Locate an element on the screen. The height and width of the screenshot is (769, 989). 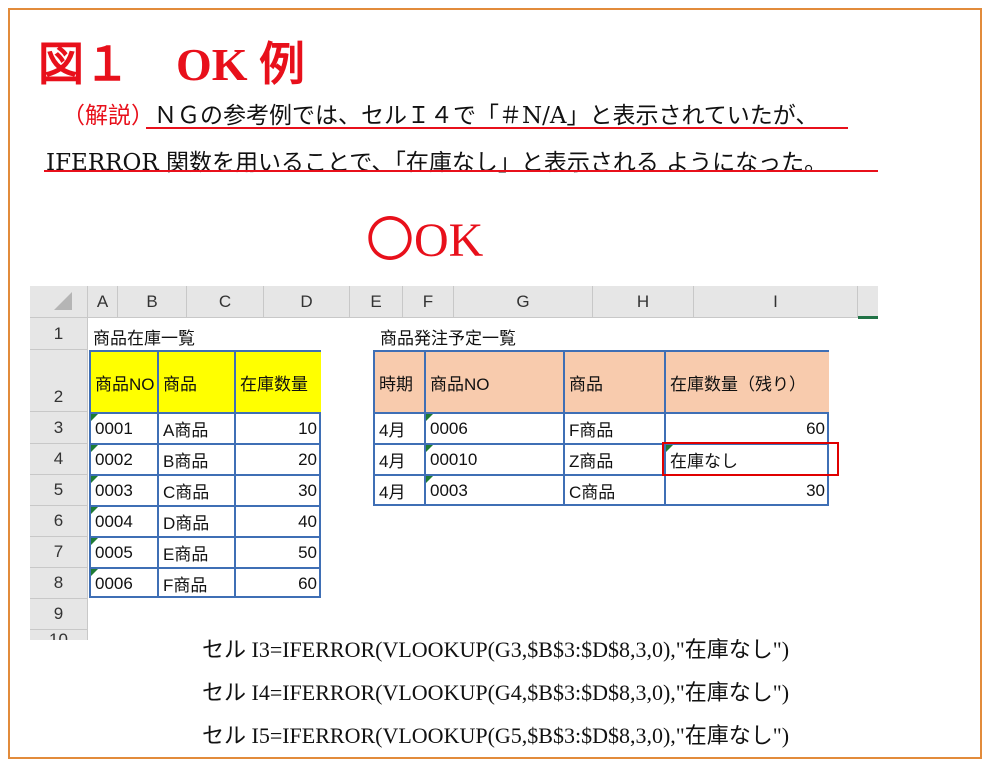
explanation-line-1: （解説）ＮＧの参考例では、セルＩ４で「＃N/A」と表示されていたが、 is located at coordinates (440, 113).